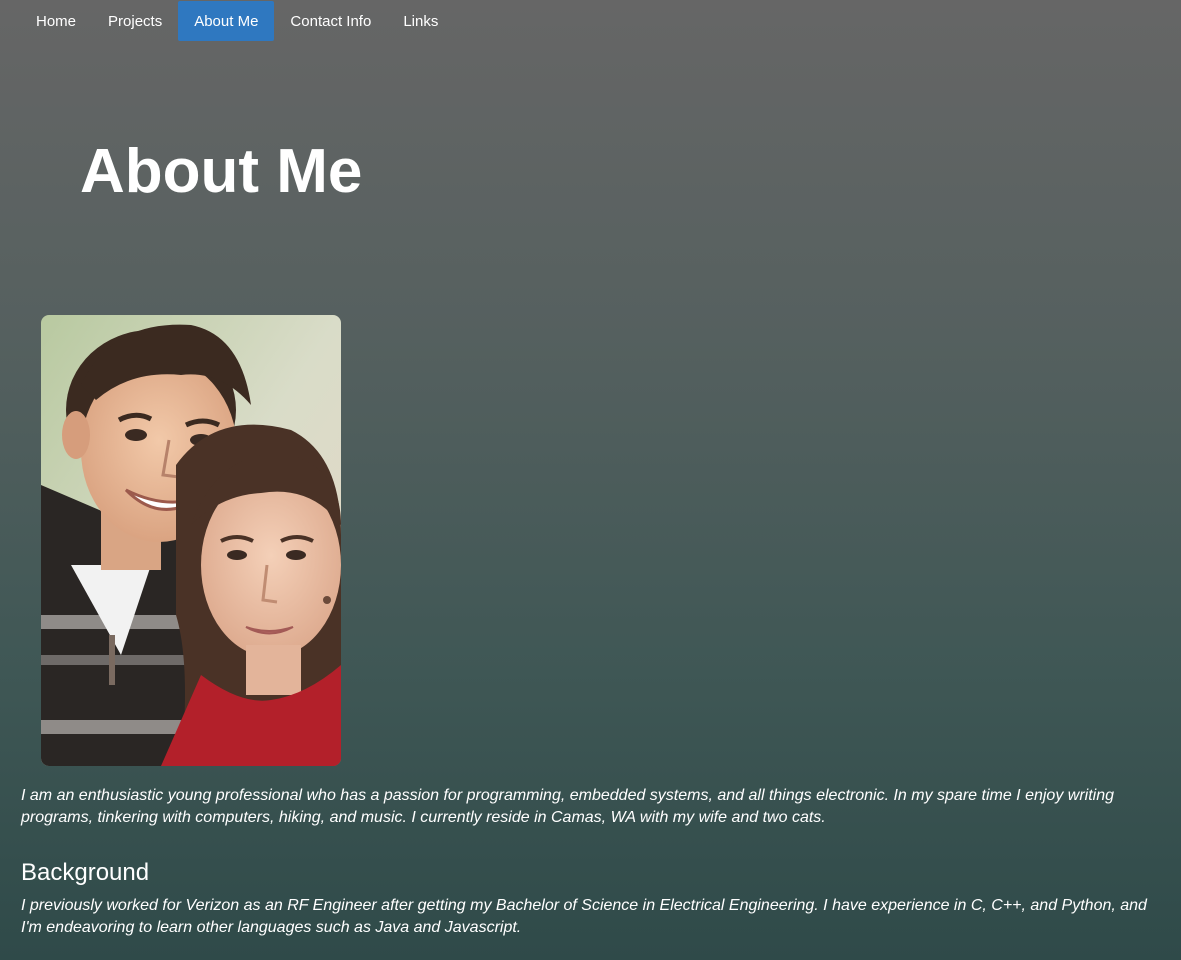  I want to click on background-heading: Background, so click(85, 872).